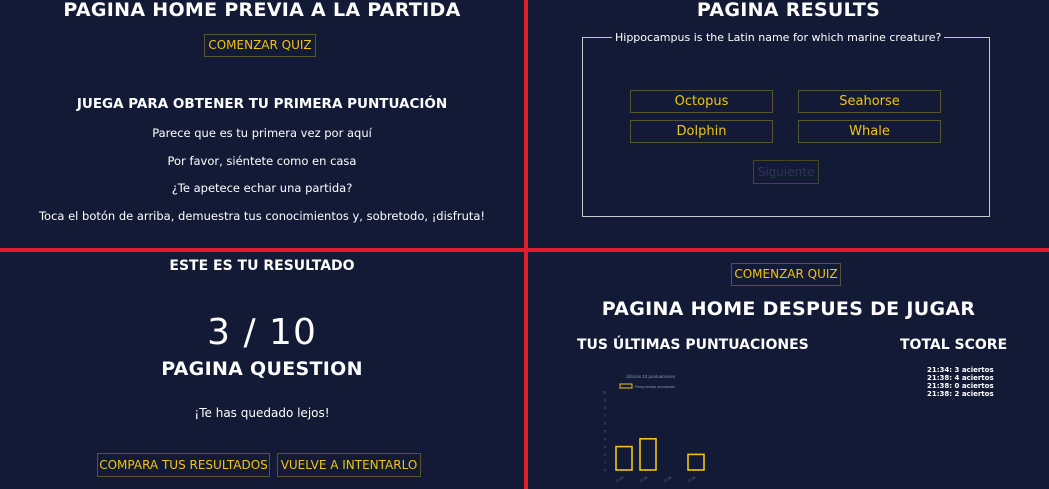  What do you see at coordinates (262, 10) in the screenshot?
I see `page-title: PAGINA HOME PREVIA A LA PARTIDA` at bounding box center [262, 10].